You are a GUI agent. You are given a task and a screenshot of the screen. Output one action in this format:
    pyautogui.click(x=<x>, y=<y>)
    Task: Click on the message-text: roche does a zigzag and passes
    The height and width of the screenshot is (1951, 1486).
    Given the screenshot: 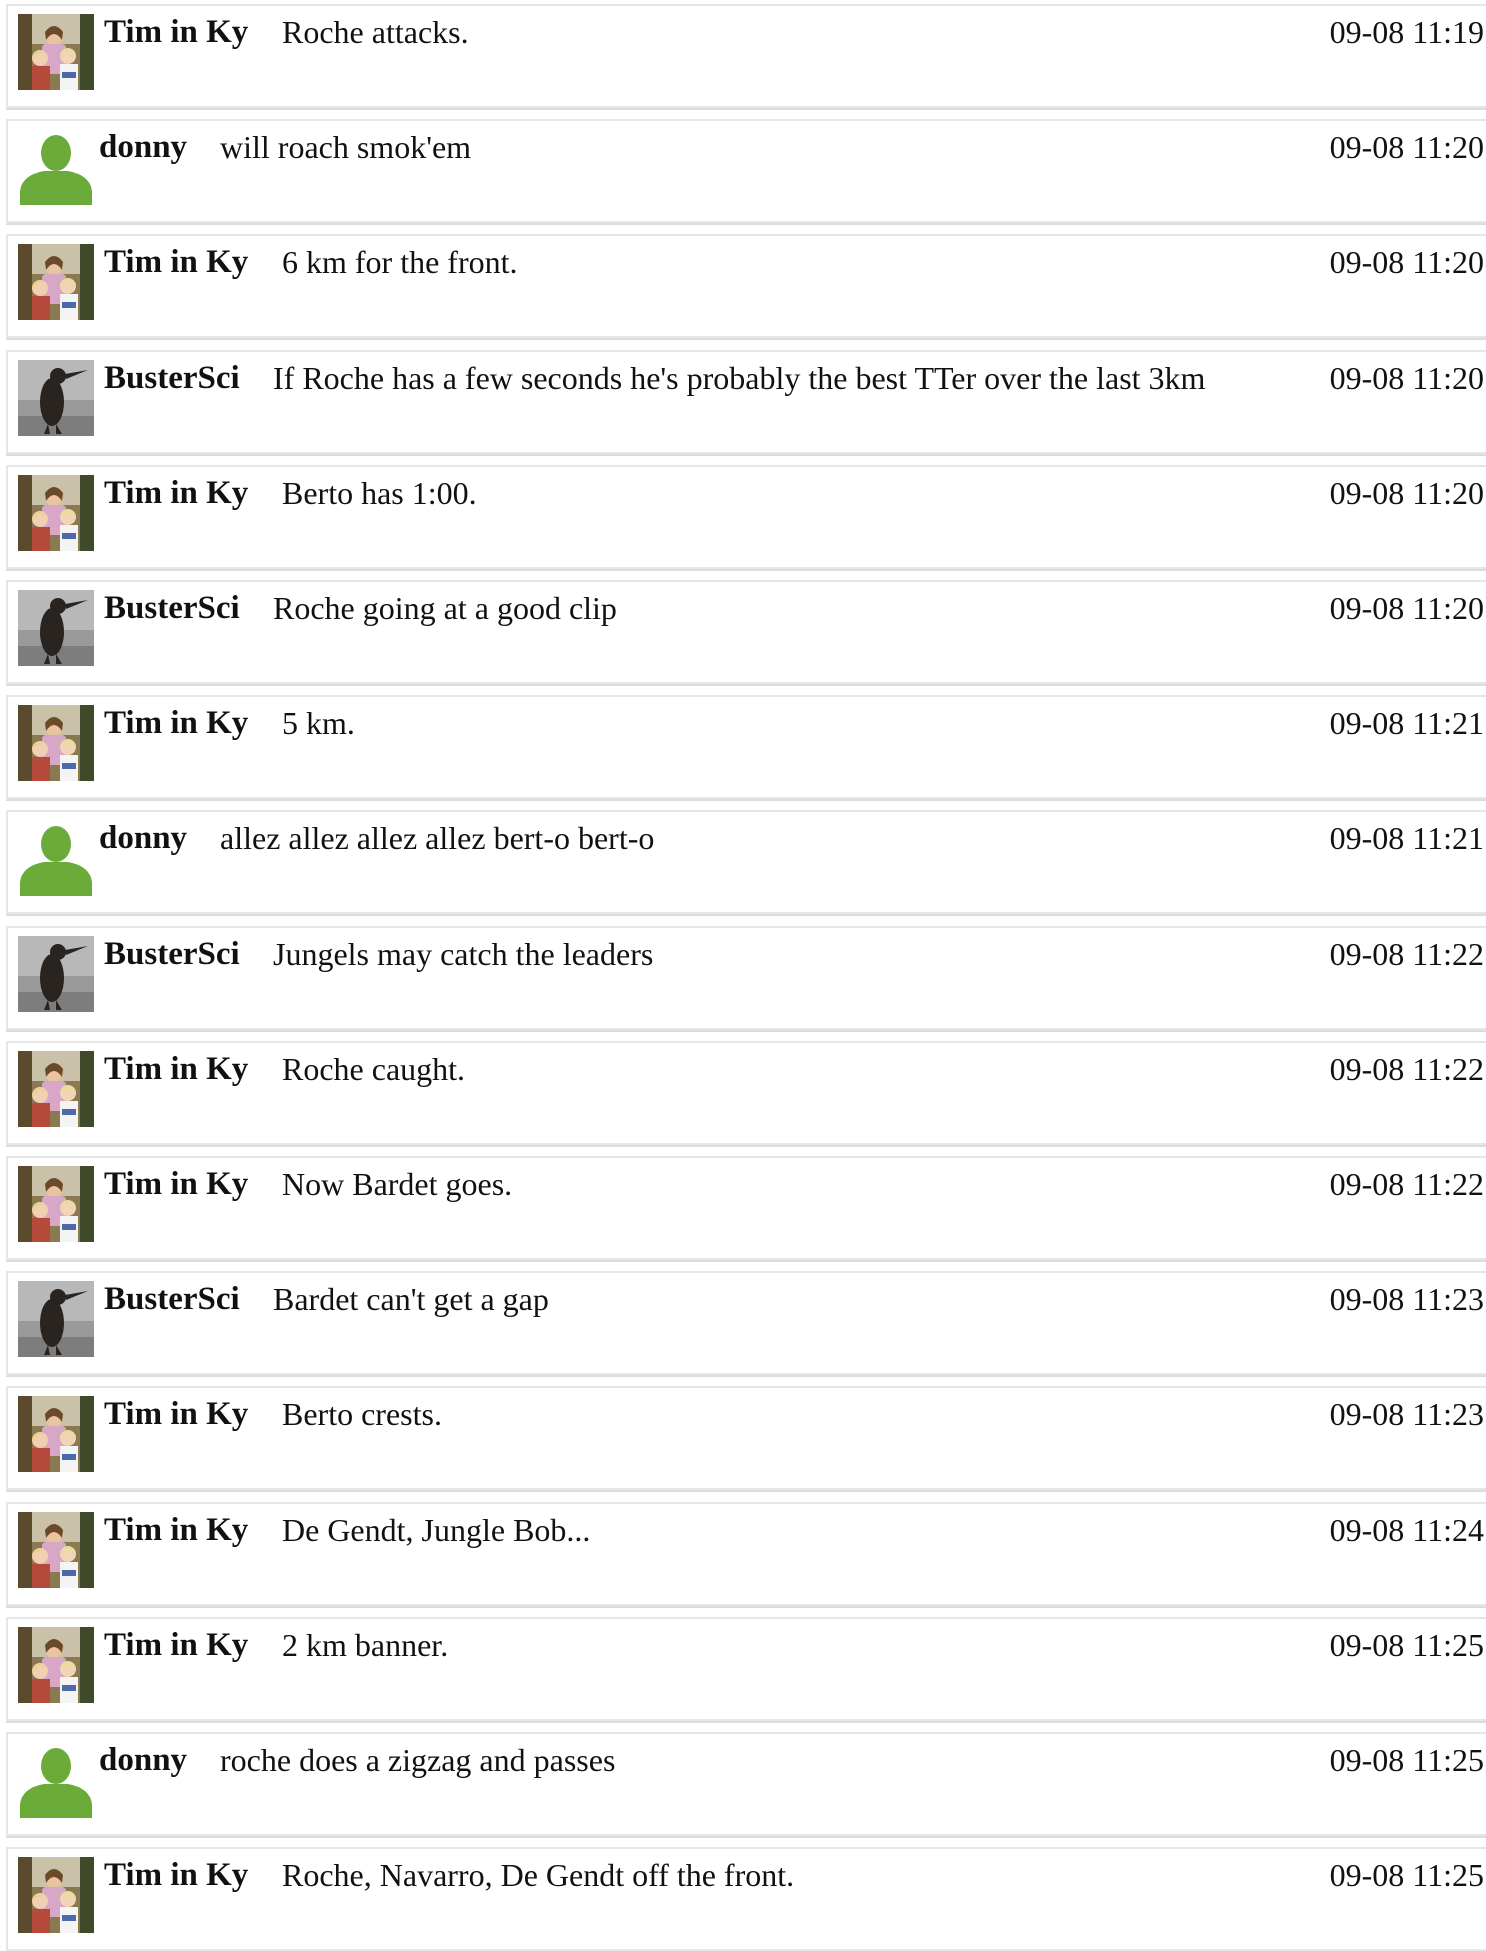 What is the action you would take?
    pyautogui.click(x=418, y=1760)
    